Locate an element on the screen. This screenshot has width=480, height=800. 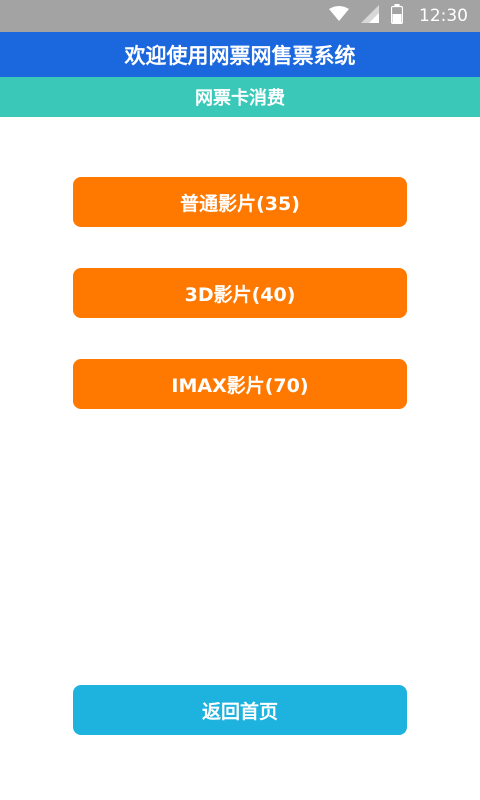
app-title-bar: 欢迎使用网票网售票系统 is located at coordinates (240, 54).